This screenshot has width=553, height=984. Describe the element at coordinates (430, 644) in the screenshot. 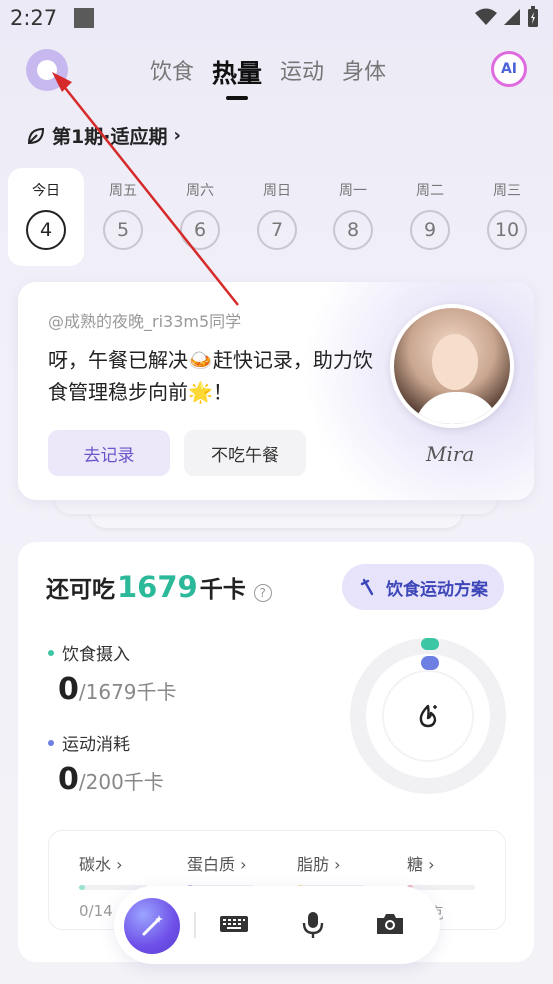

I see `intake-ring-indicator` at that location.